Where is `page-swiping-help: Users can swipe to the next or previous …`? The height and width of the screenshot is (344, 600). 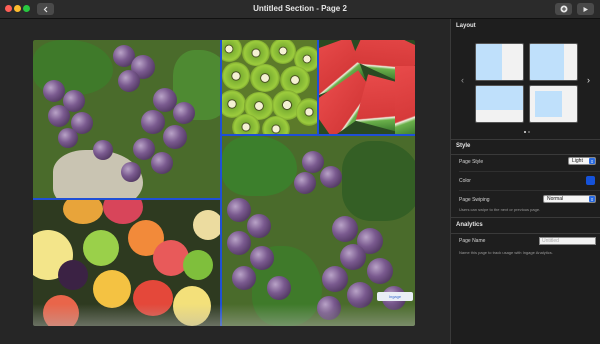
page-swiping-help: Users can swipe to the next or previous … is located at coordinates (500, 209).